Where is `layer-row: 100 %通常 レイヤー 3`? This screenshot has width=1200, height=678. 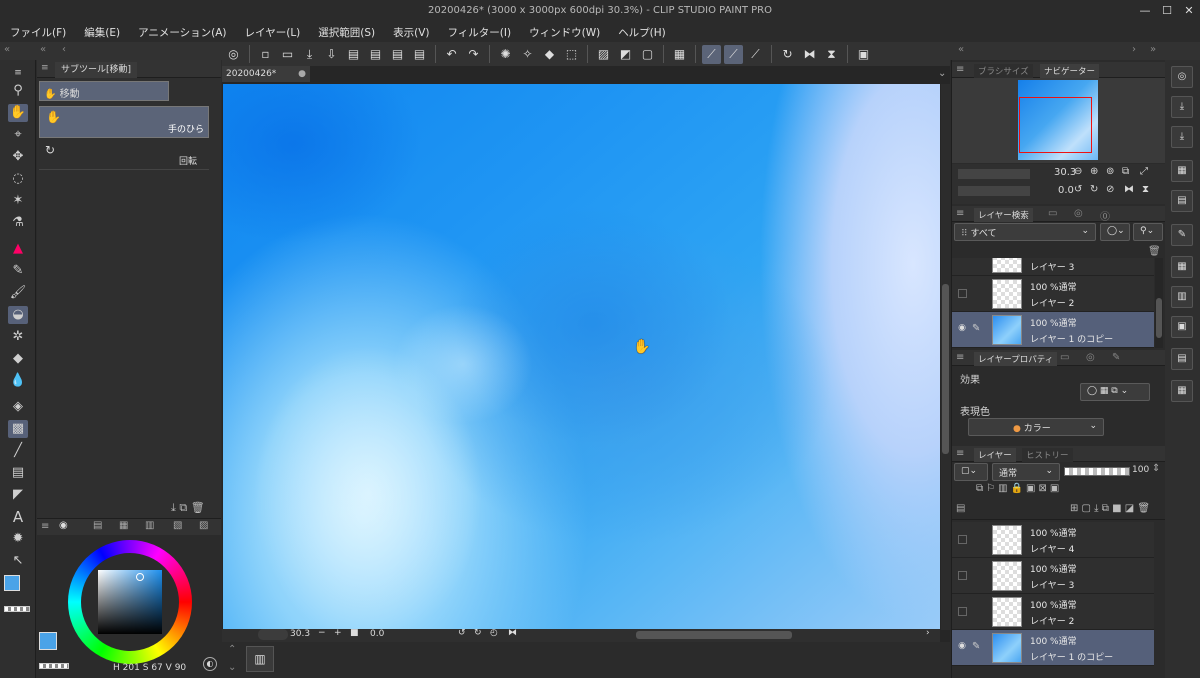 layer-row: 100 %通常 レイヤー 3 is located at coordinates (1053, 576).